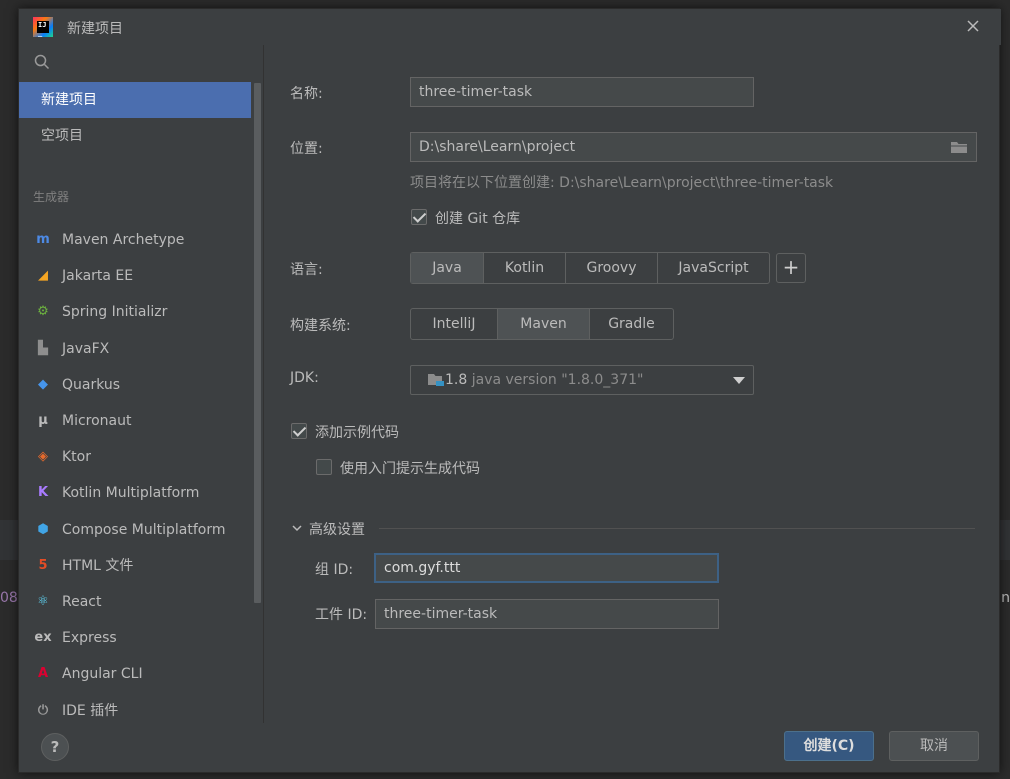  Describe the element at coordinates (410, 469) in the screenshot. I see `onboarding-tips-label: 使用入门提示生成代码` at that location.